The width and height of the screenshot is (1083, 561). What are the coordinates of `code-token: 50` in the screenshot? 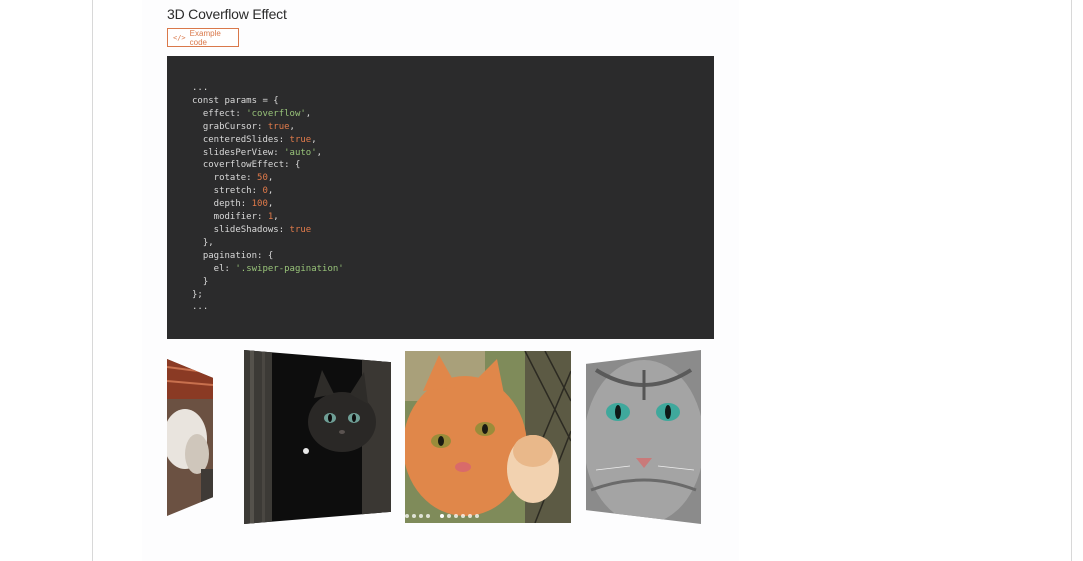 It's located at (262, 178).